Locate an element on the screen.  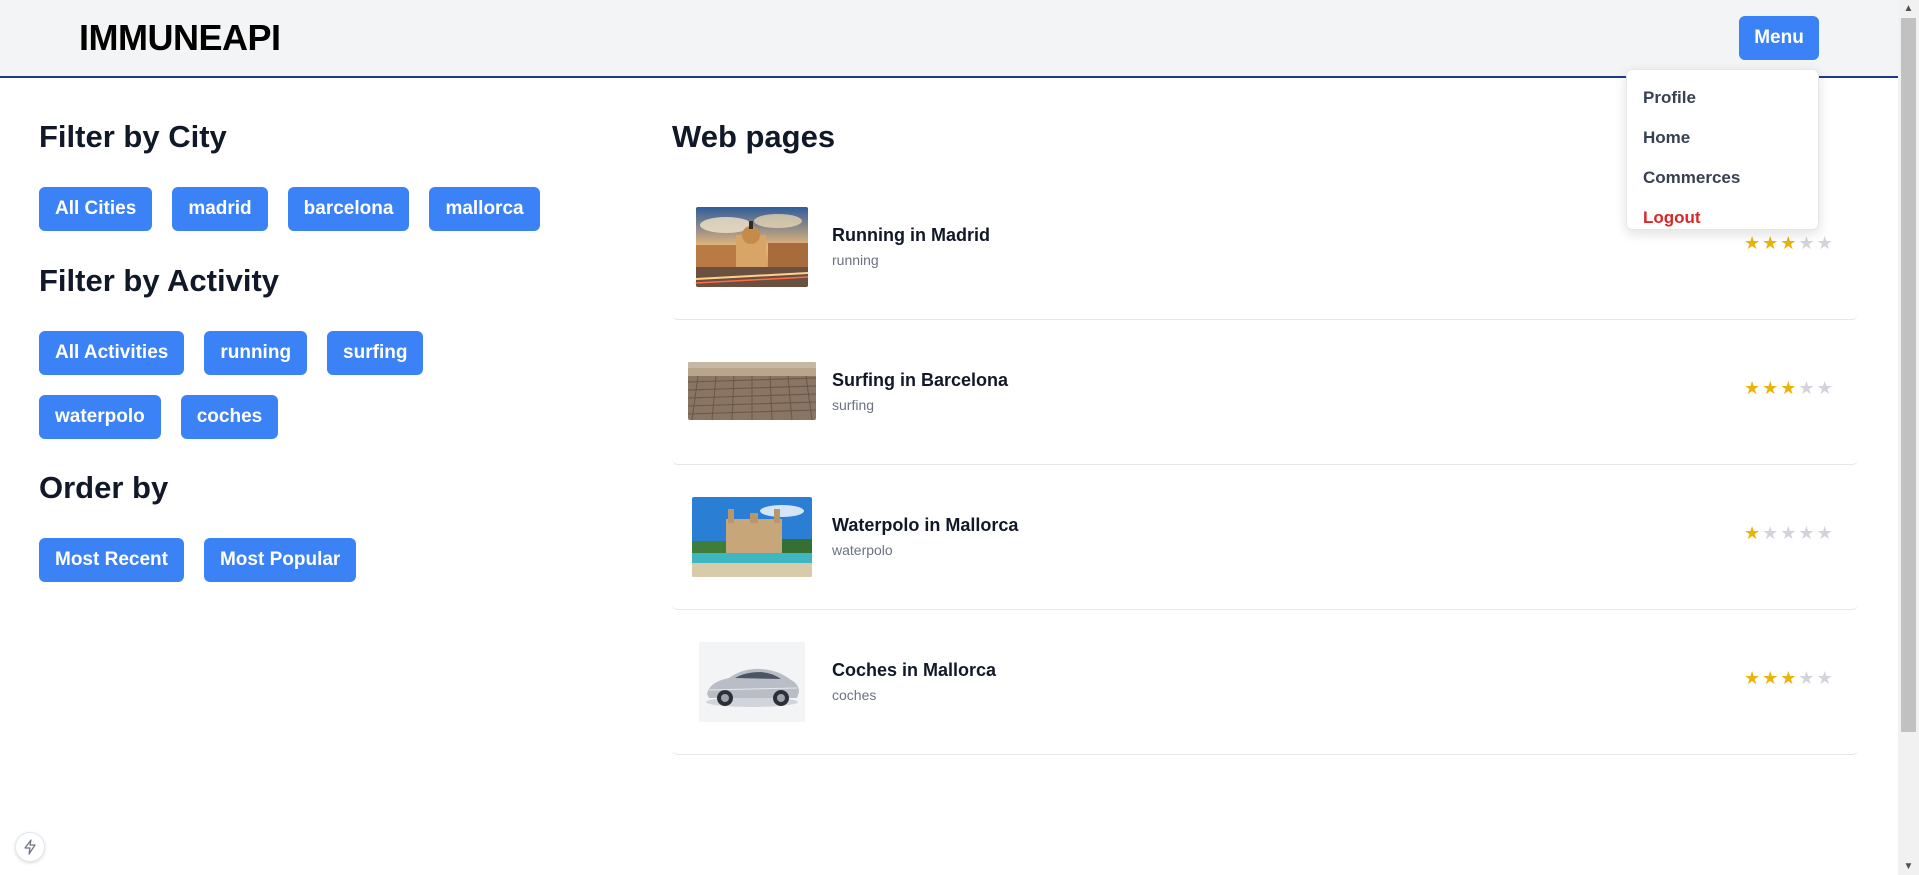
top-header: IMMUNEAPI Menu is located at coordinates (949, 39).